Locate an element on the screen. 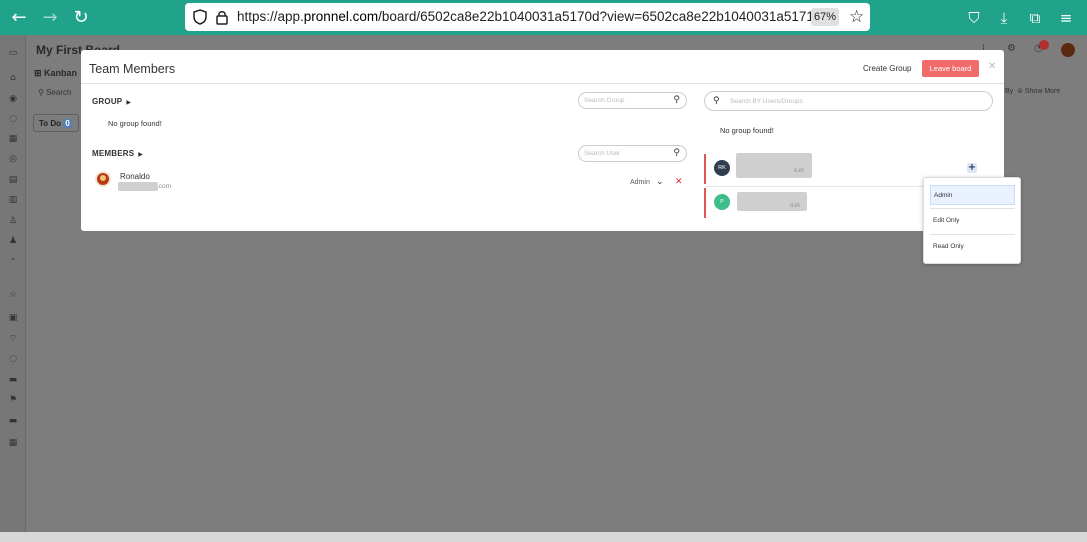 The width and height of the screenshot is (1087, 542). board-search: ⚲ Search is located at coordinates (54, 92).